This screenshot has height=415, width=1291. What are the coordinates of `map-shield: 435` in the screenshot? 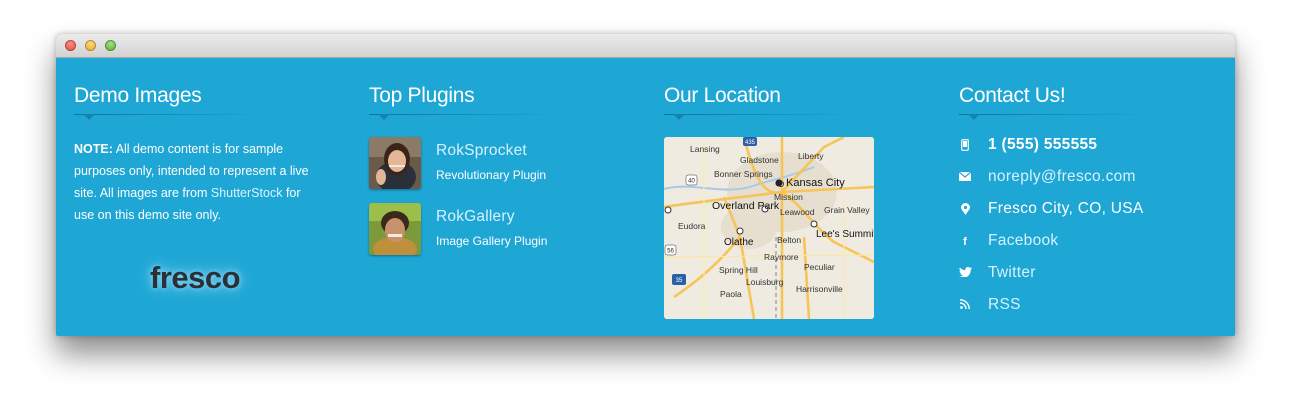 It's located at (750, 143).